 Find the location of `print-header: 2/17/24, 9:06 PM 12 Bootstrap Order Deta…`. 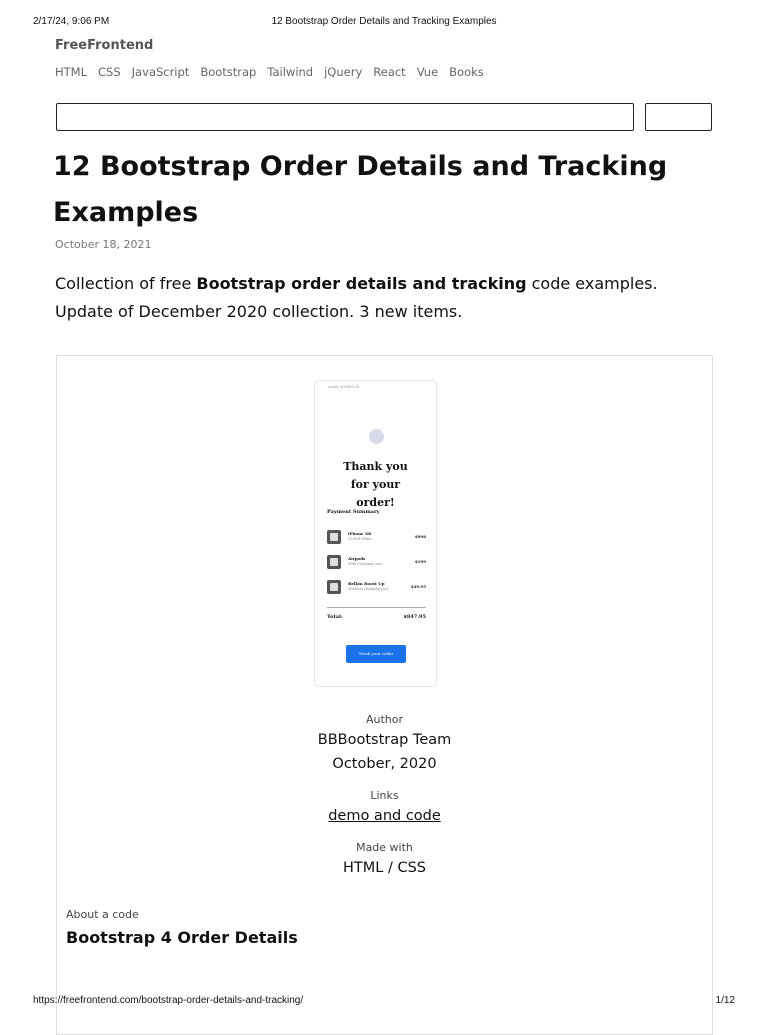

print-header: 2/17/24, 9:06 PM 12 Bootstrap Order Deta… is located at coordinates (384, 23).